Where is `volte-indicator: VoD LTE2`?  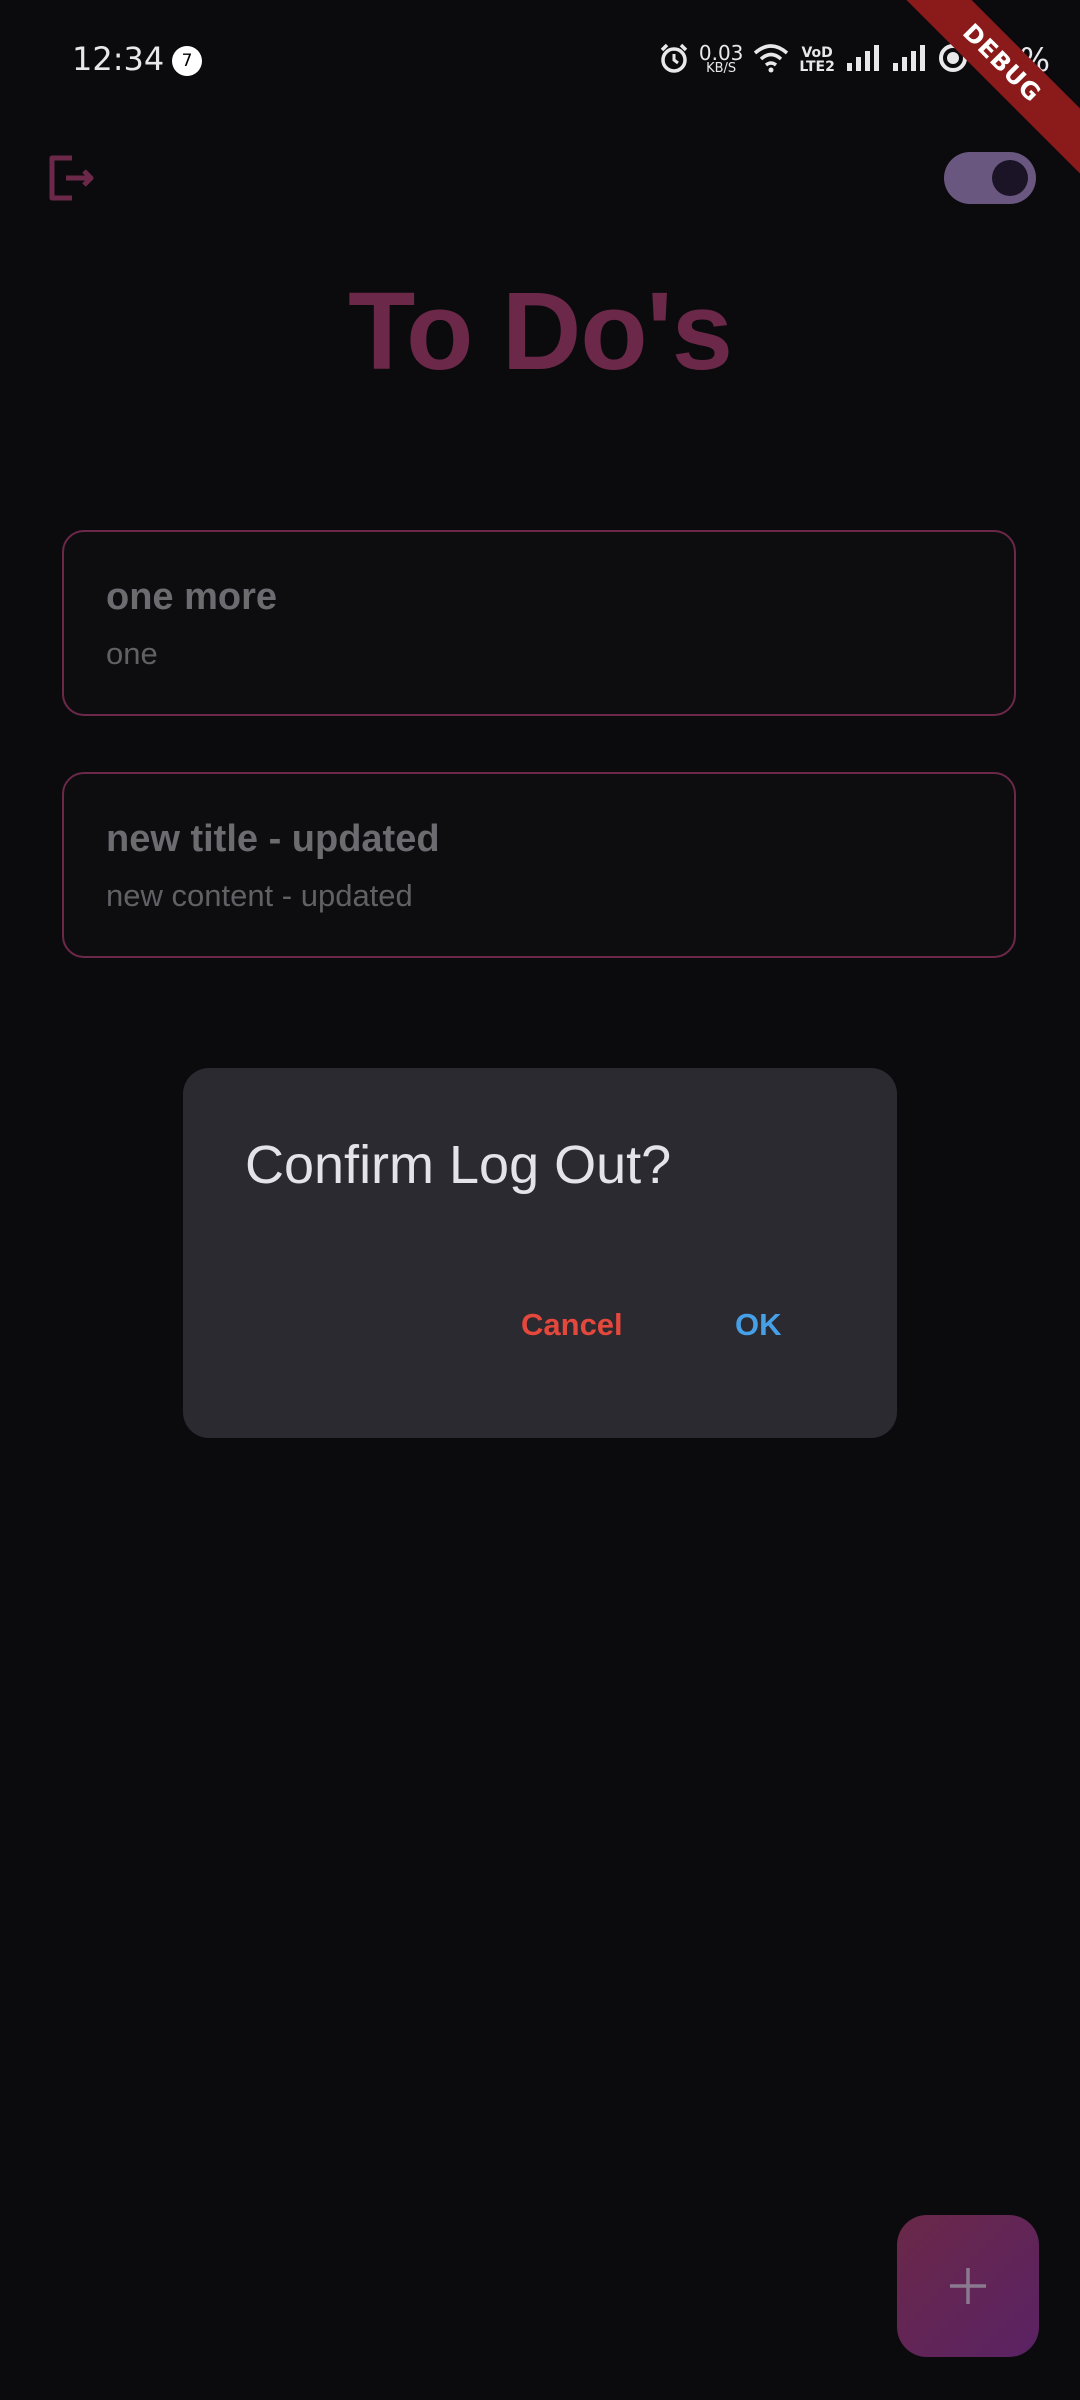
volte-indicator: VoD LTE2 is located at coordinates (816, 60).